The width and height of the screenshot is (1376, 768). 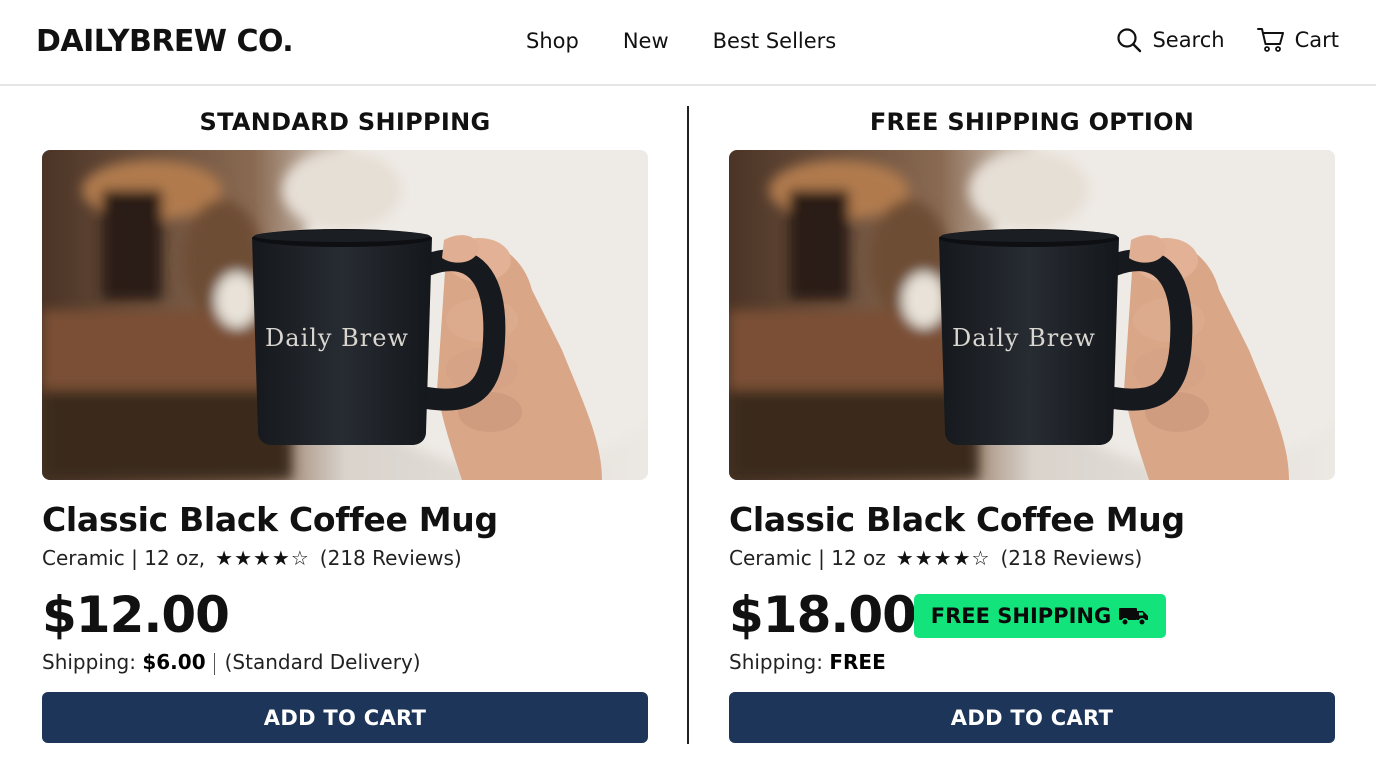 I want to click on product-meta: Ceramic | 12 oz ★★★★☆ (218 Reviews), so click(x=935, y=558).